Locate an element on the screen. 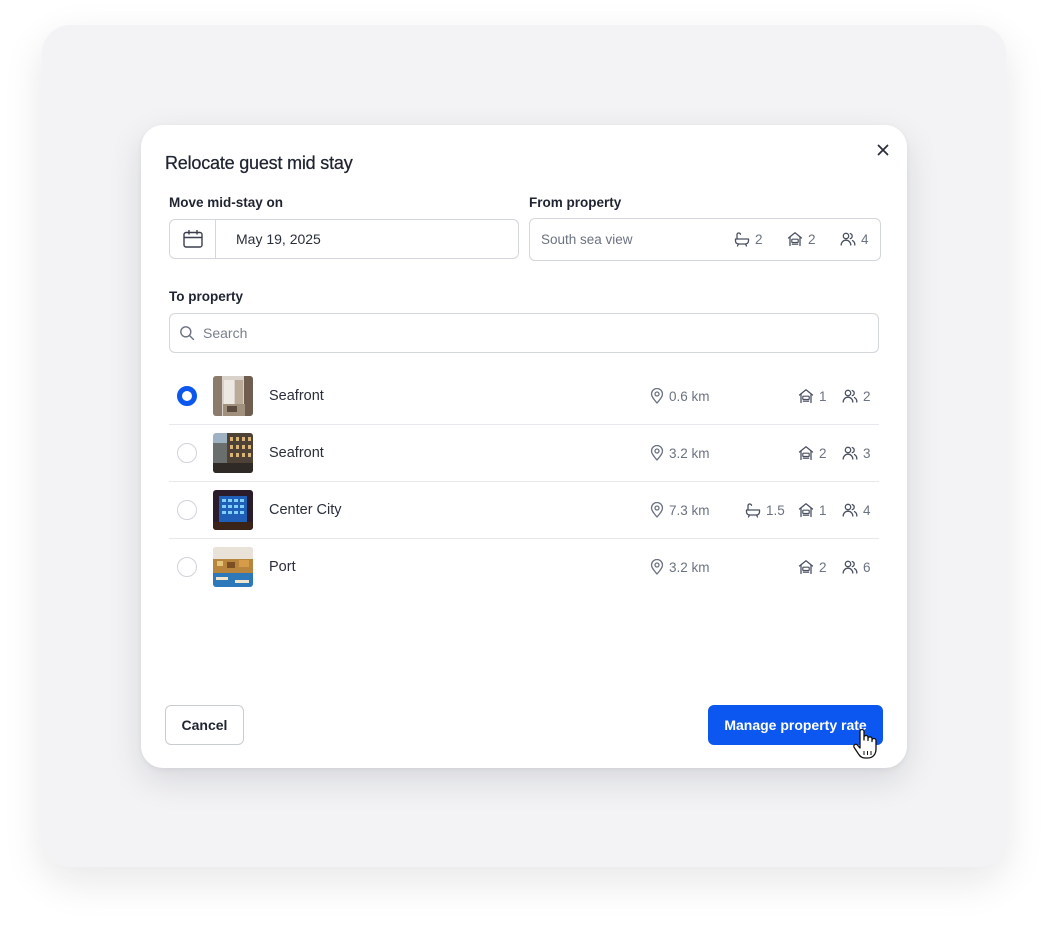 This screenshot has height=927, width=1048. hand-cursor-icon is located at coordinates (865, 743).